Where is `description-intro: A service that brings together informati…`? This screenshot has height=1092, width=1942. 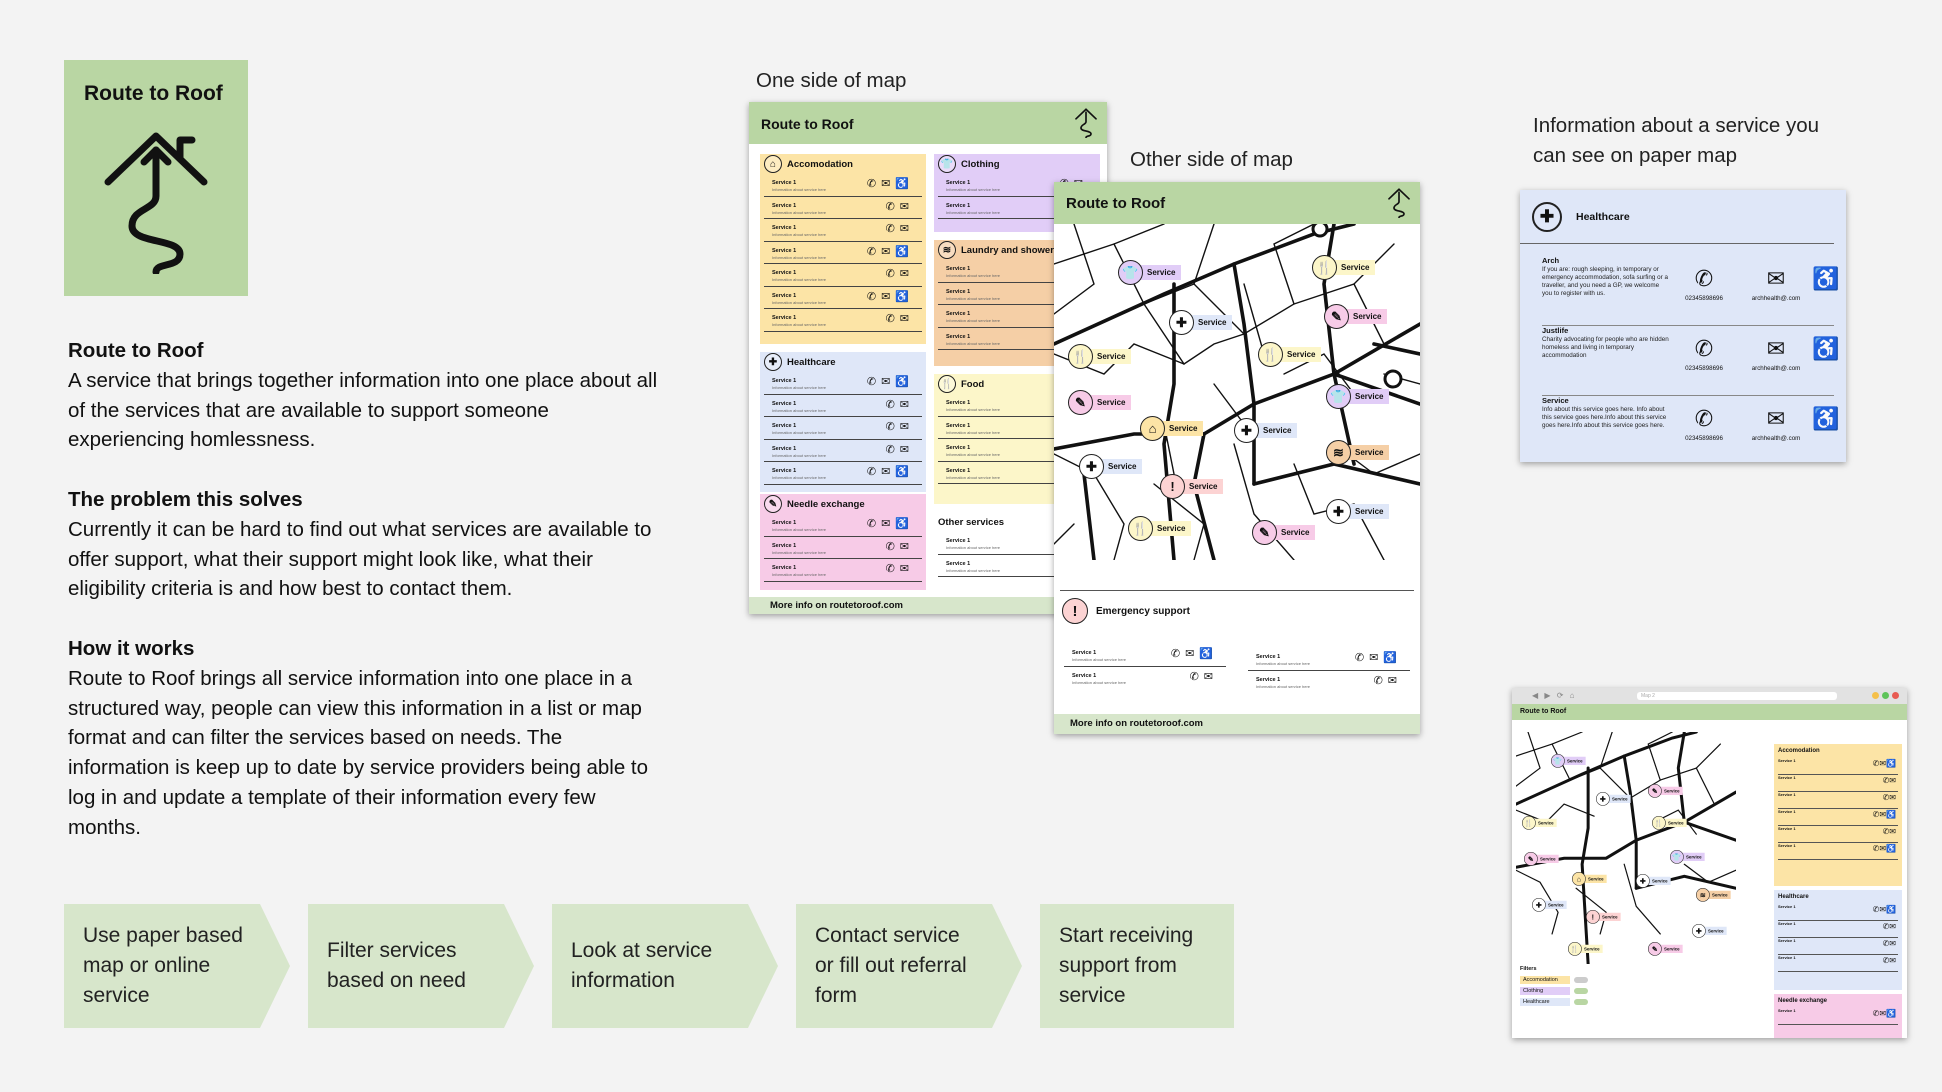
description-intro: A service that brings together informati… is located at coordinates (363, 410).